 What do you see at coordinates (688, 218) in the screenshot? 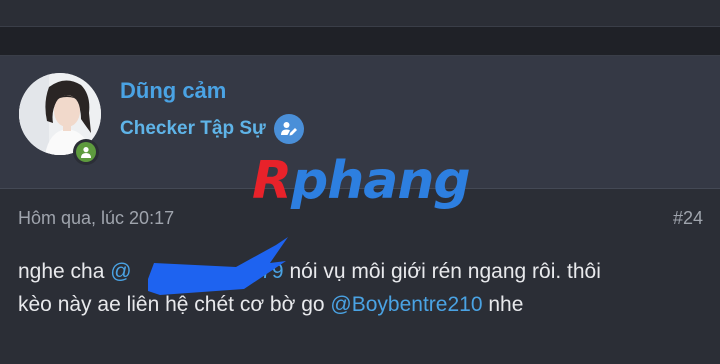
I see `post-number-link: #24` at bounding box center [688, 218].